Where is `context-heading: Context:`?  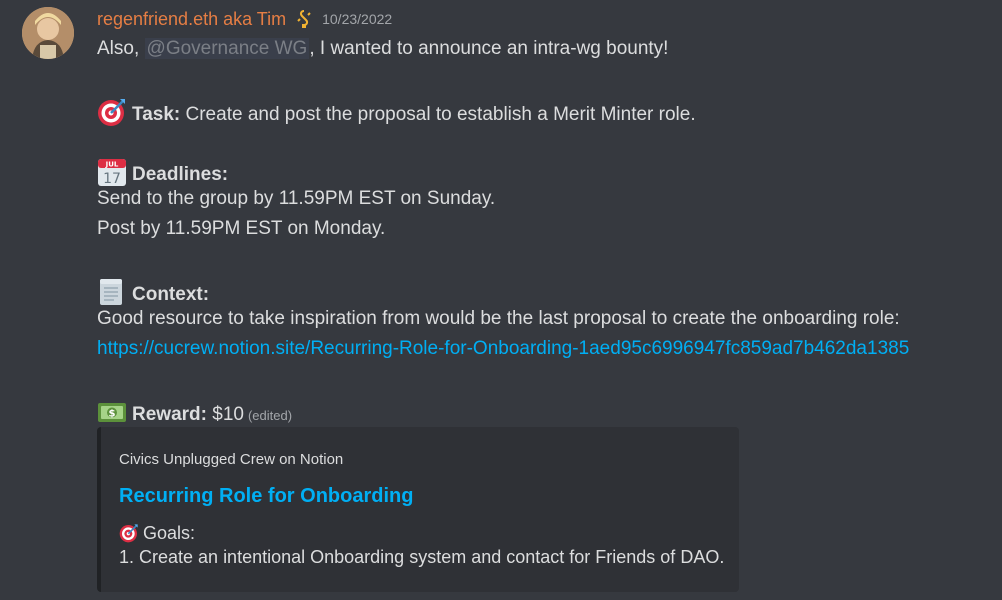 context-heading: Context: is located at coordinates (153, 292).